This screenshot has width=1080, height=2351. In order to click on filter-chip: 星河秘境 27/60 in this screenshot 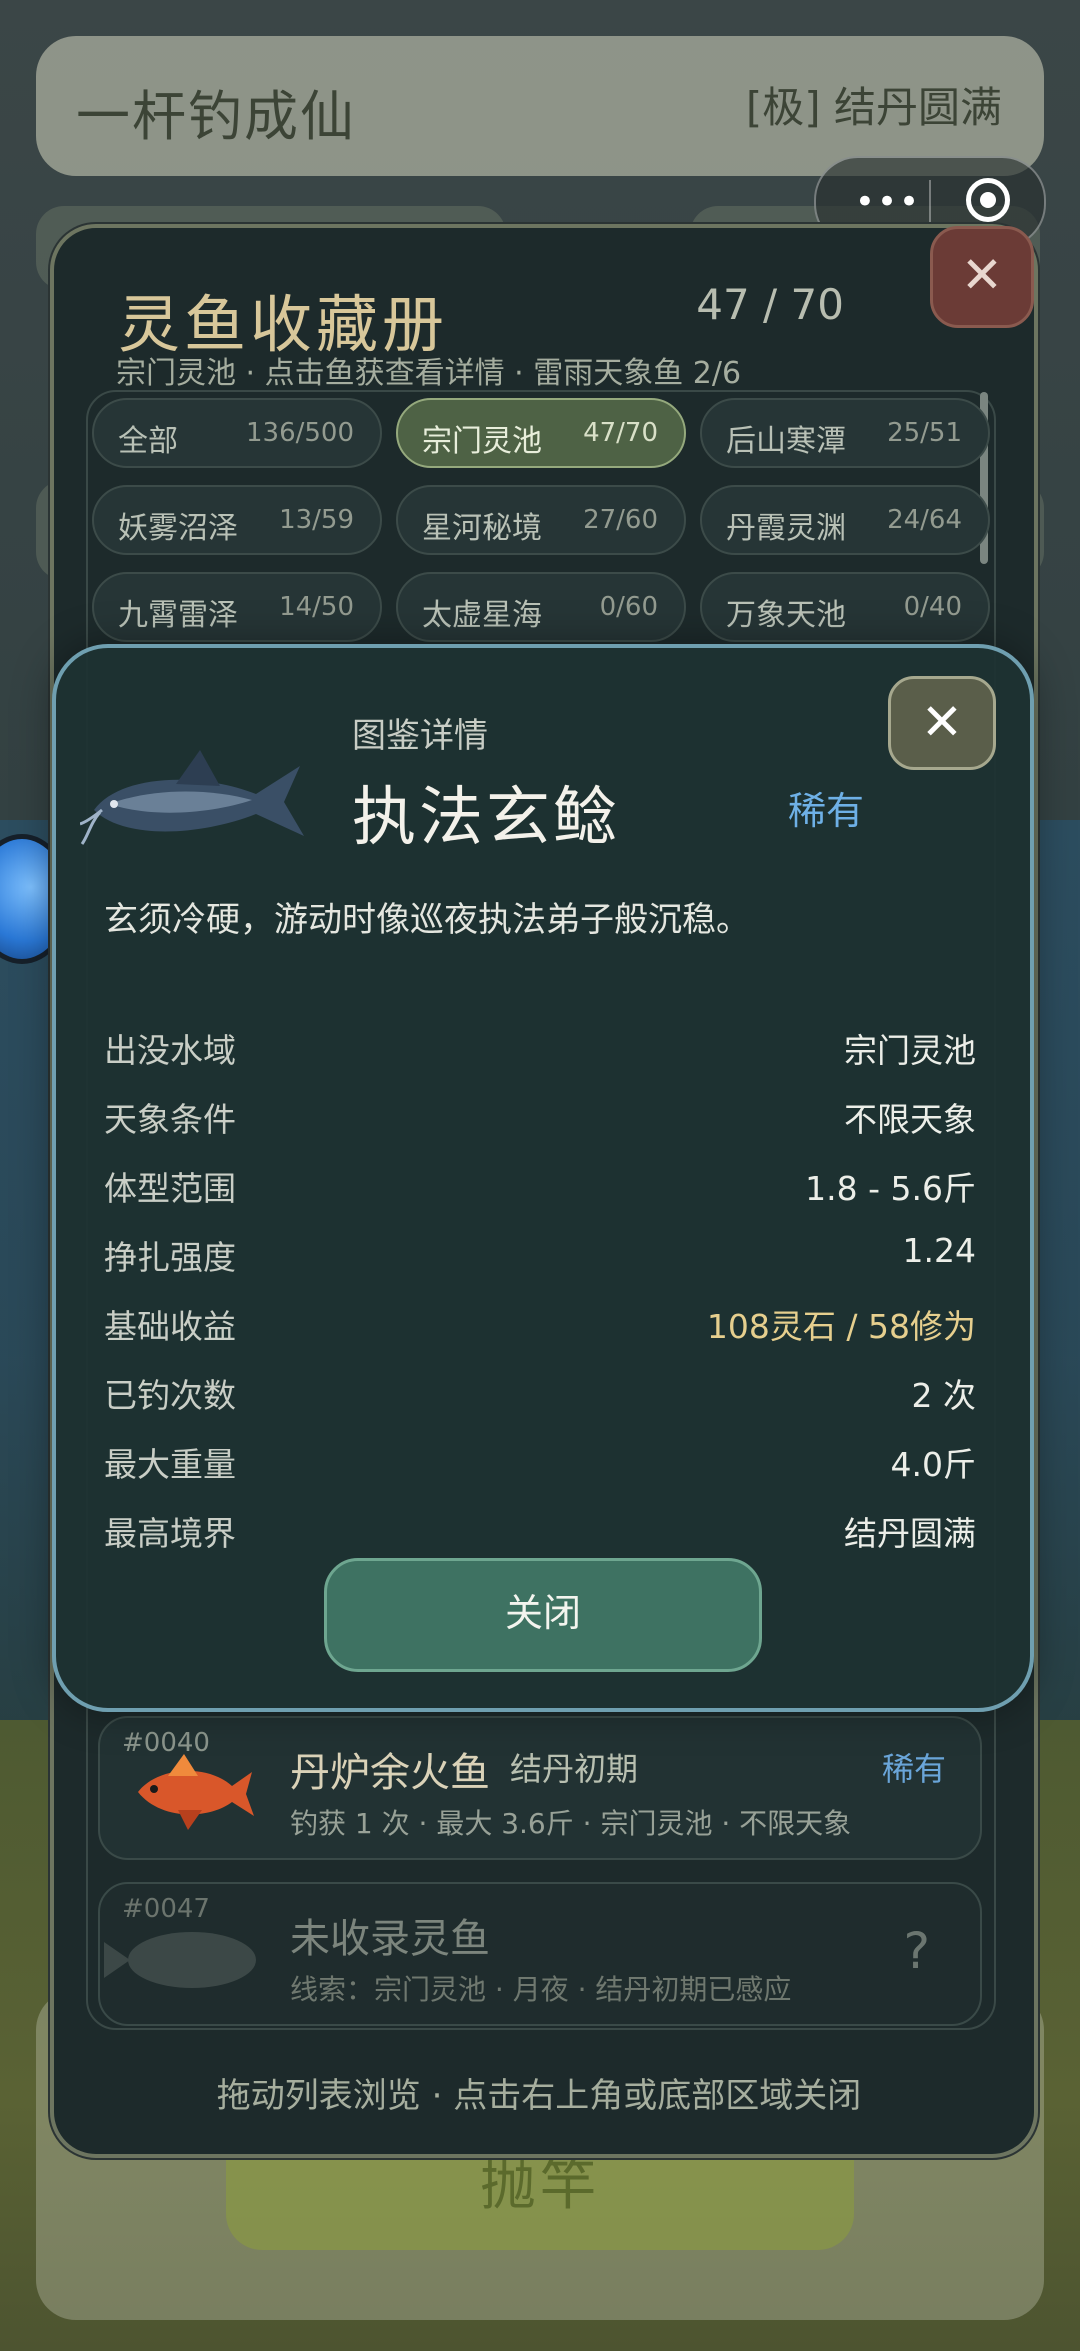, I will do `click(541, 520)`.